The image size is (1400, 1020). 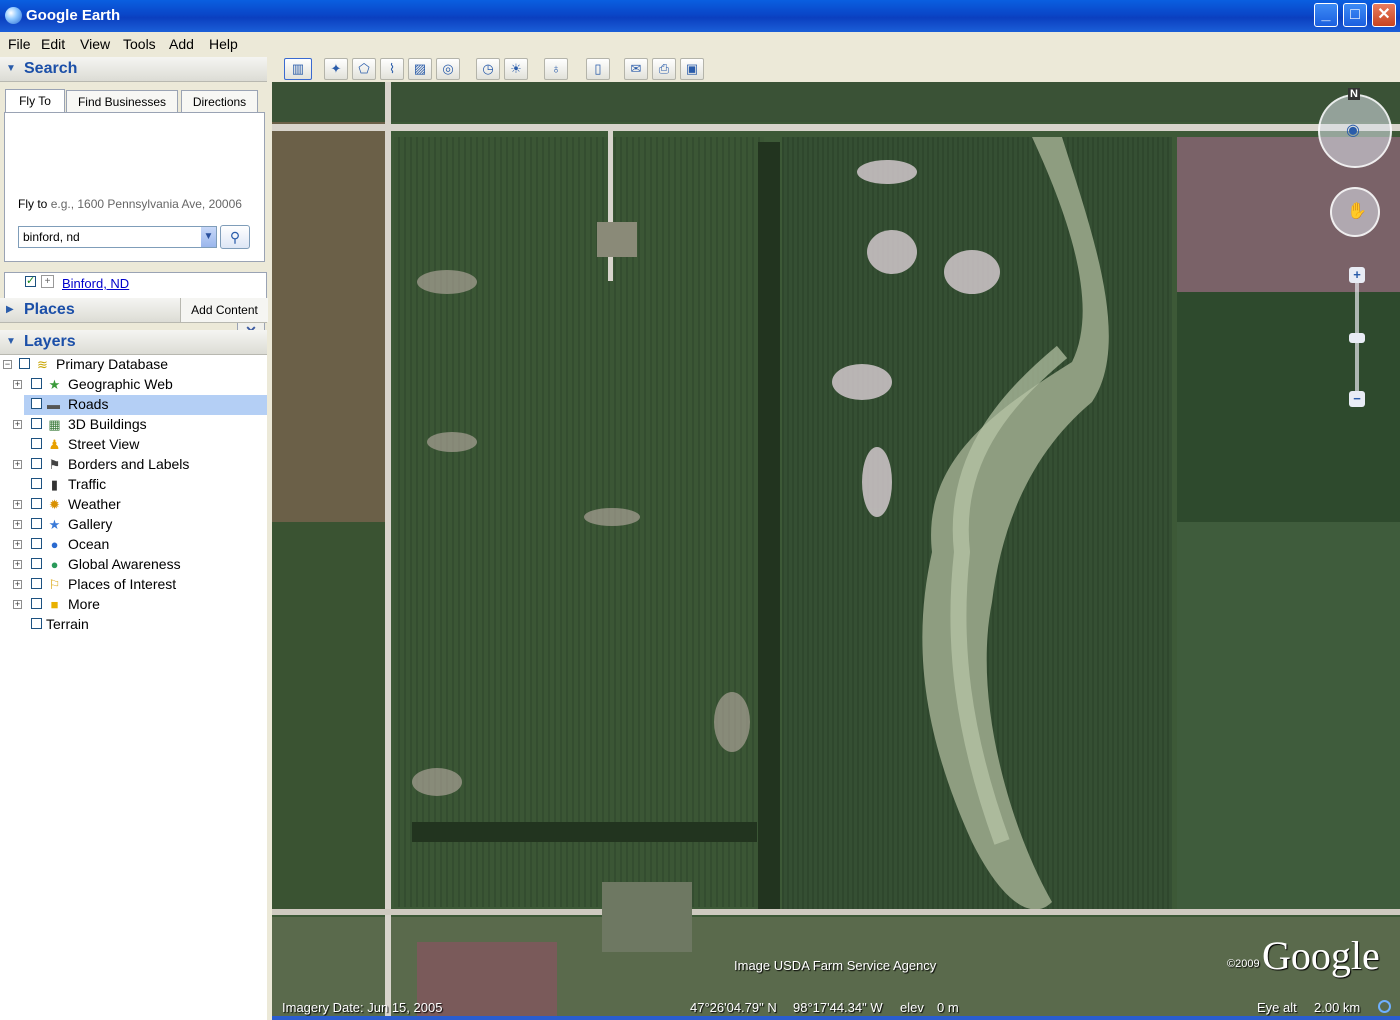 I want to click on tab-fly-to: Fly To, so click(x=35, y=101).